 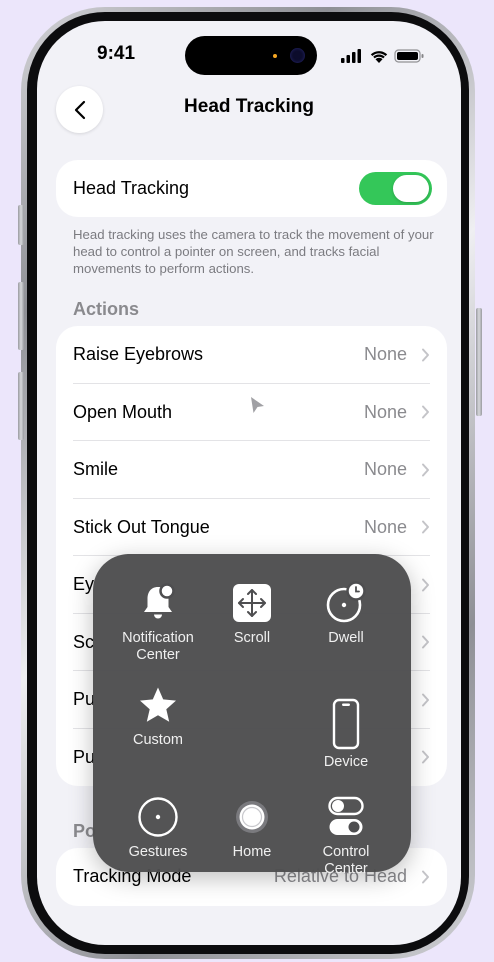 What do you see at coordinates (346, 762) in the screenshot?
I see `menu-item-label: Device` at bounding box center [346, 762].